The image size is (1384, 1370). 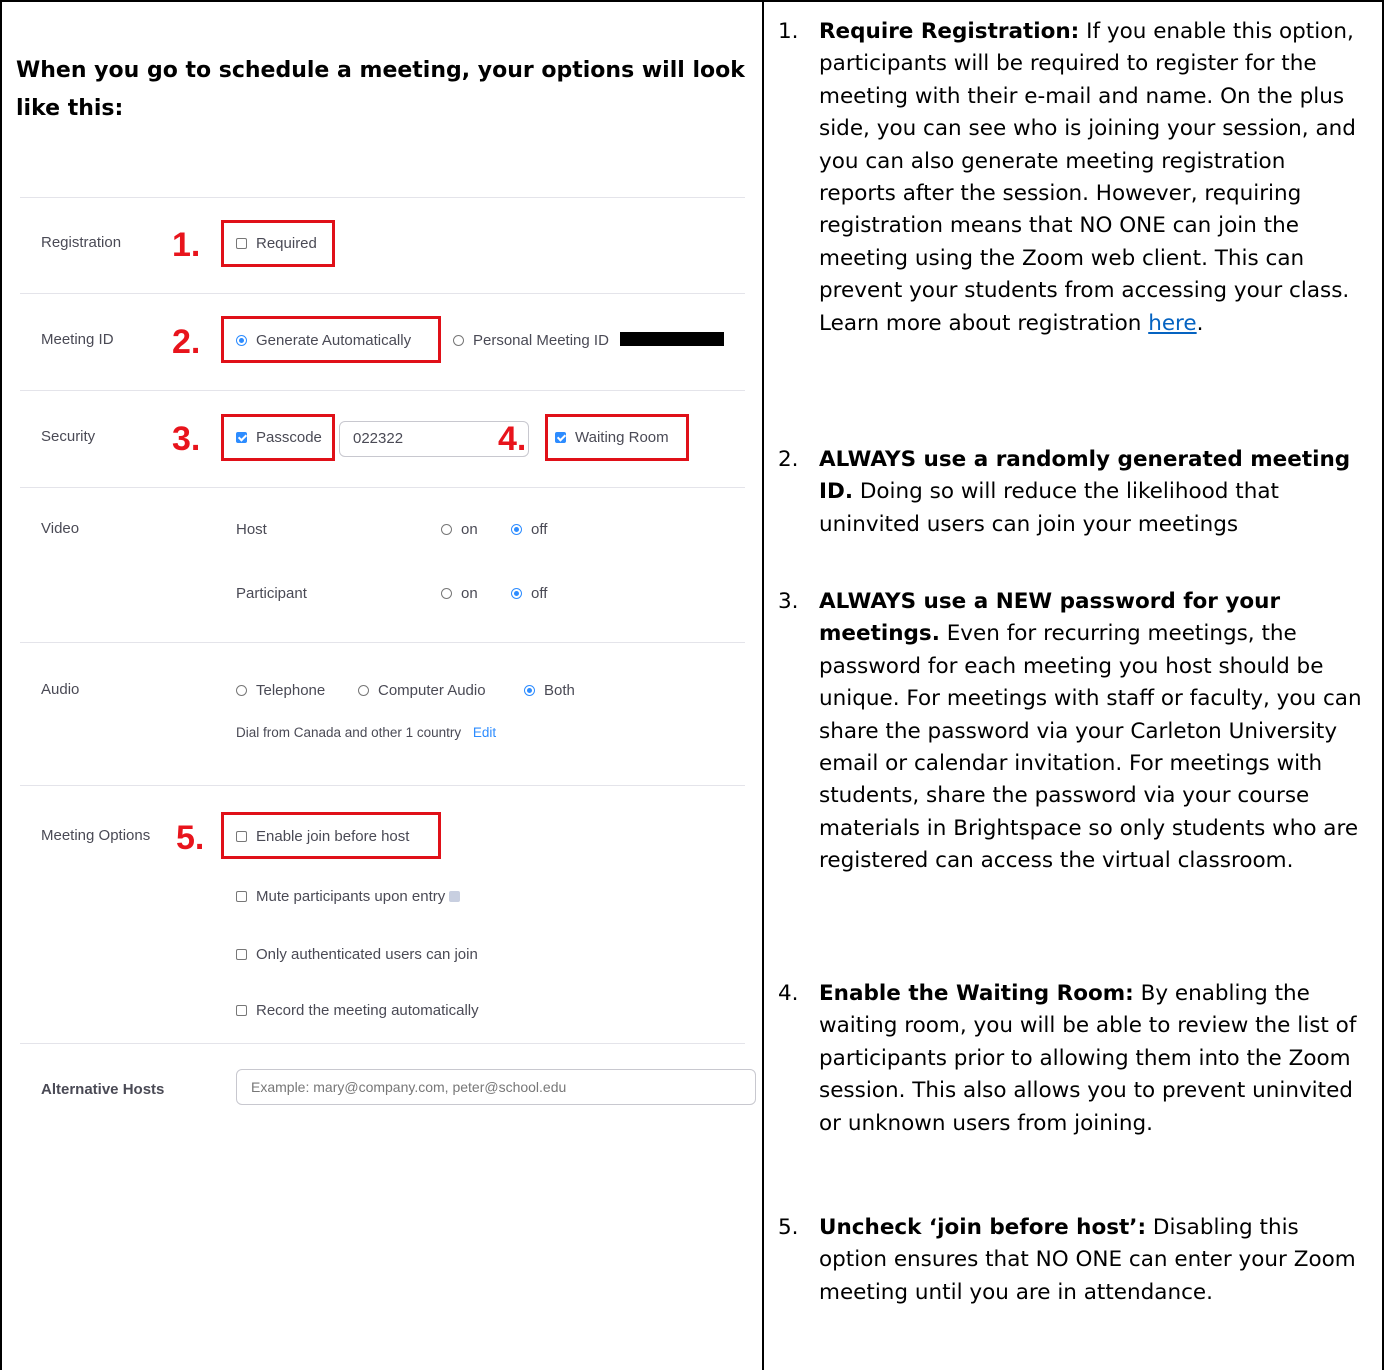 What do you see at coordinates (529, 593) in the screenshot?
I see `participant-video-off-radio: off` at bounding box center [529, 593].